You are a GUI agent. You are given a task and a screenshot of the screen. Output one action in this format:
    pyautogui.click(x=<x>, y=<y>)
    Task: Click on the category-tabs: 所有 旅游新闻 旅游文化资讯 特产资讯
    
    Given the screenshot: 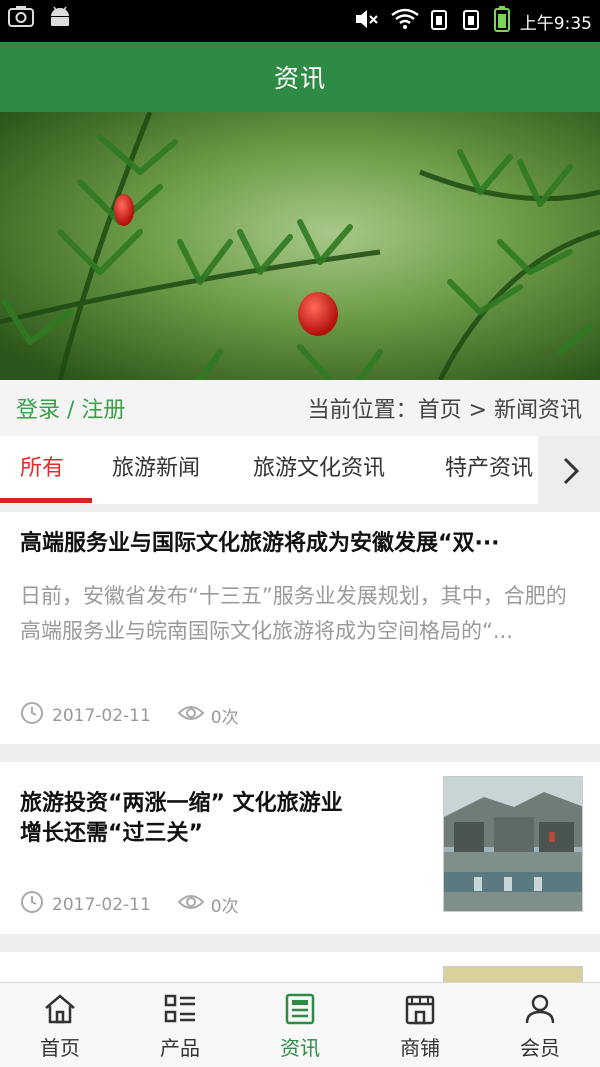 What is the action you would take?
    pyautogui.click(x=300, y=470)
    